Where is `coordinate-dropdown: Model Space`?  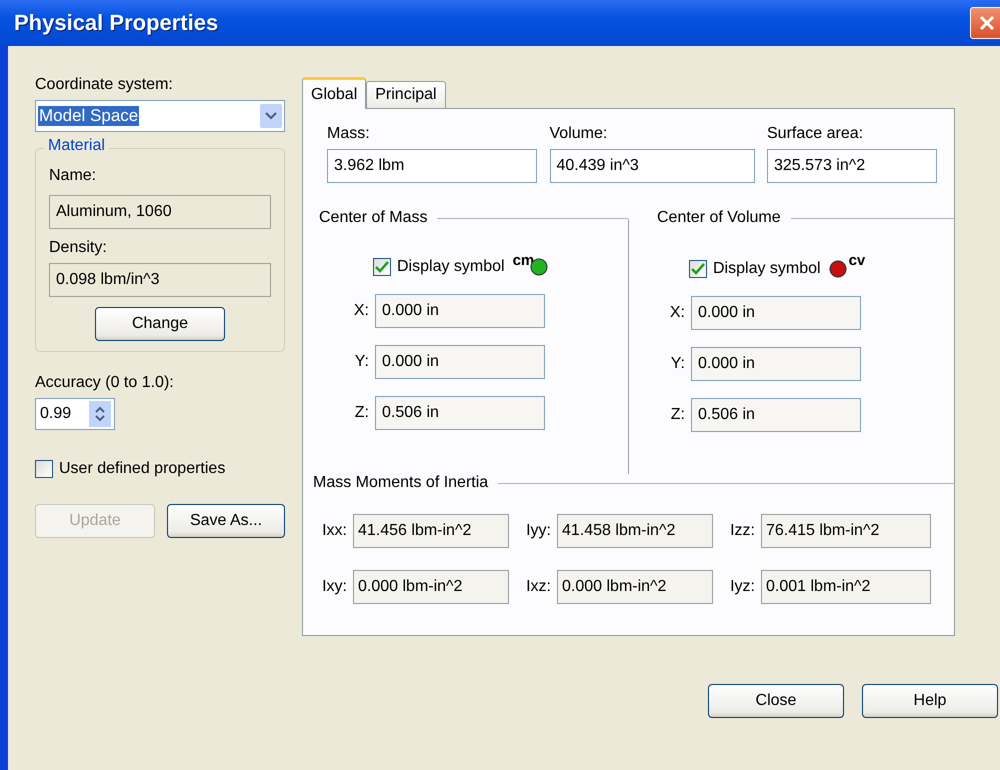 coordinate-dropdown: Model Space is located at coordinates (160, 116).